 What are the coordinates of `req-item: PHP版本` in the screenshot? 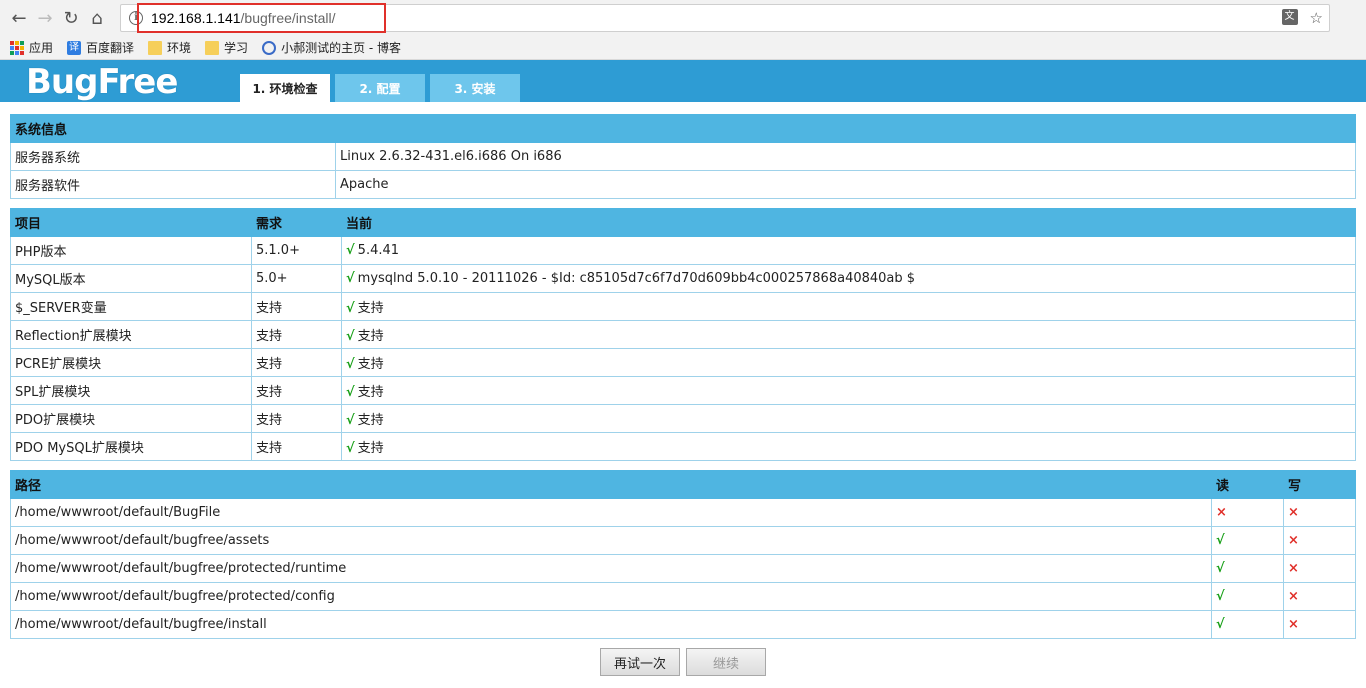 It's located at (131, 250).